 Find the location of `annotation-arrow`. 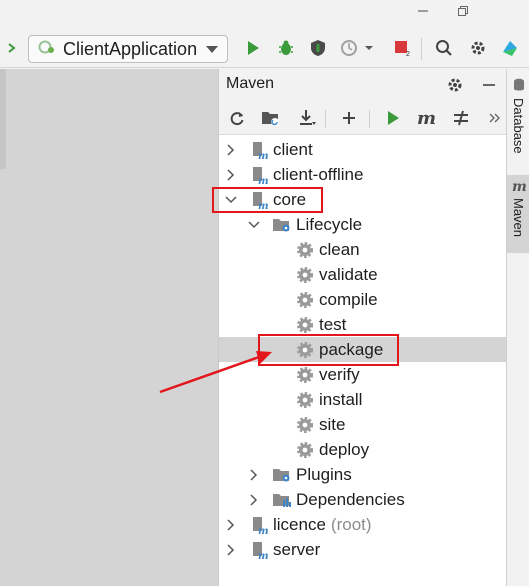

annotation-arrow is located at coordinates (215, 372).